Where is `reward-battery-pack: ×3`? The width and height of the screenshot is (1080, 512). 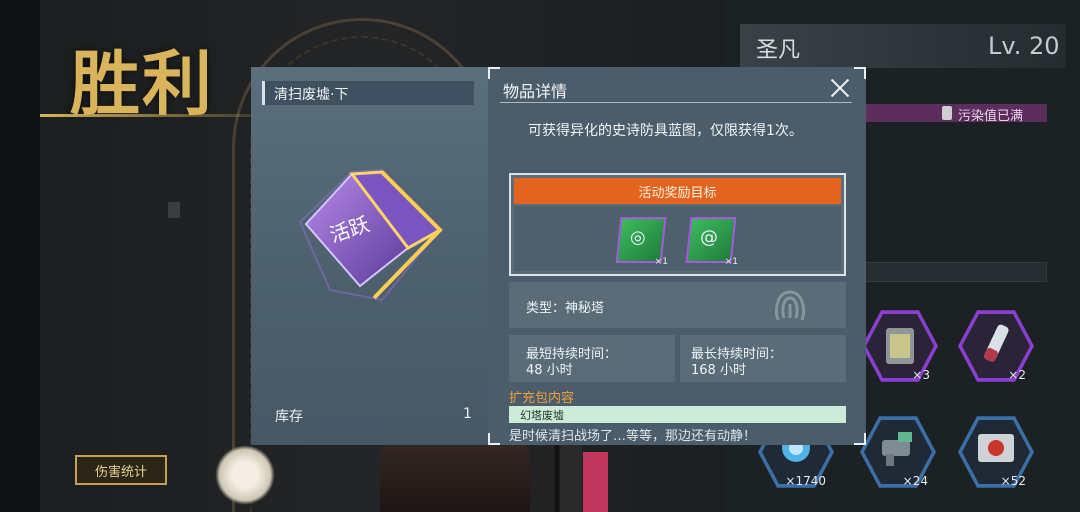 reward-battery-pack: ×3 is located at coordinates (900, 346).